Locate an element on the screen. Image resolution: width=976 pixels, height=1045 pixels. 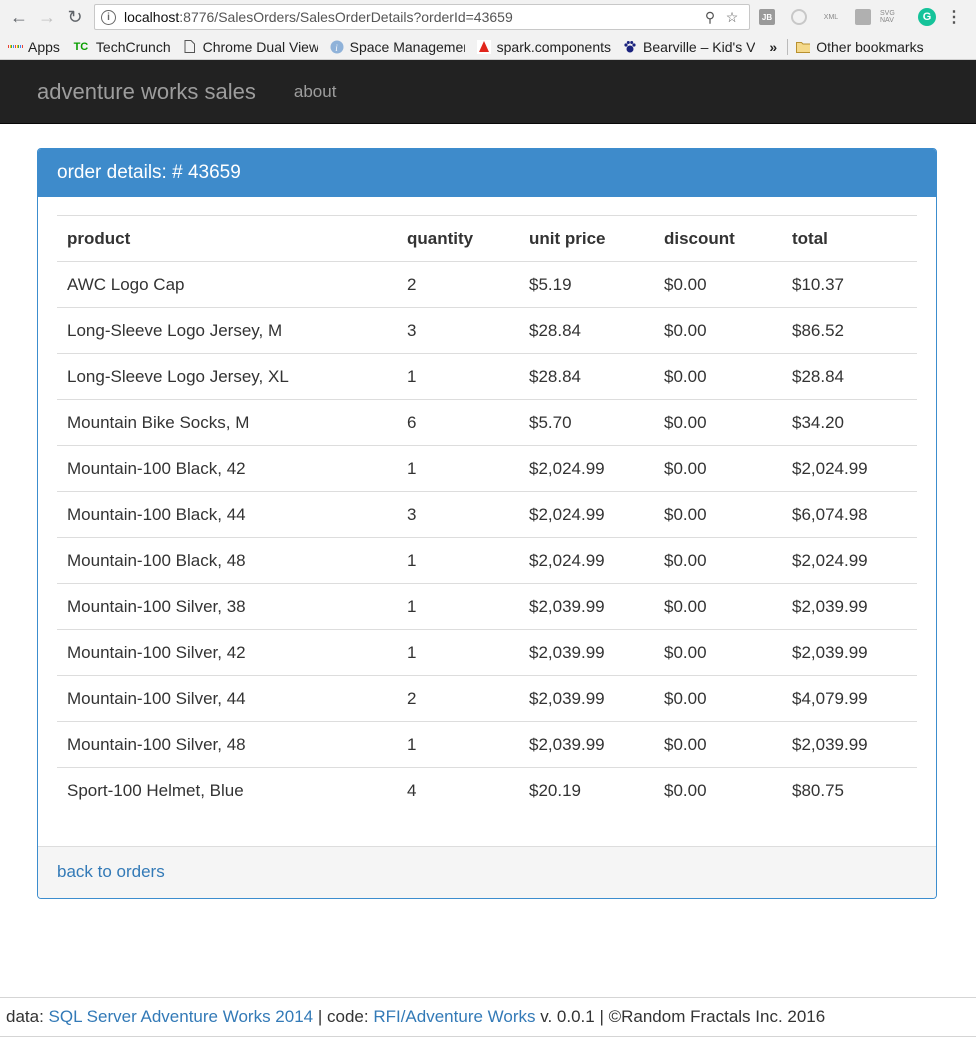
cell-product: Mountain-100 Silver, 48 is located at coordinates (227, 744).